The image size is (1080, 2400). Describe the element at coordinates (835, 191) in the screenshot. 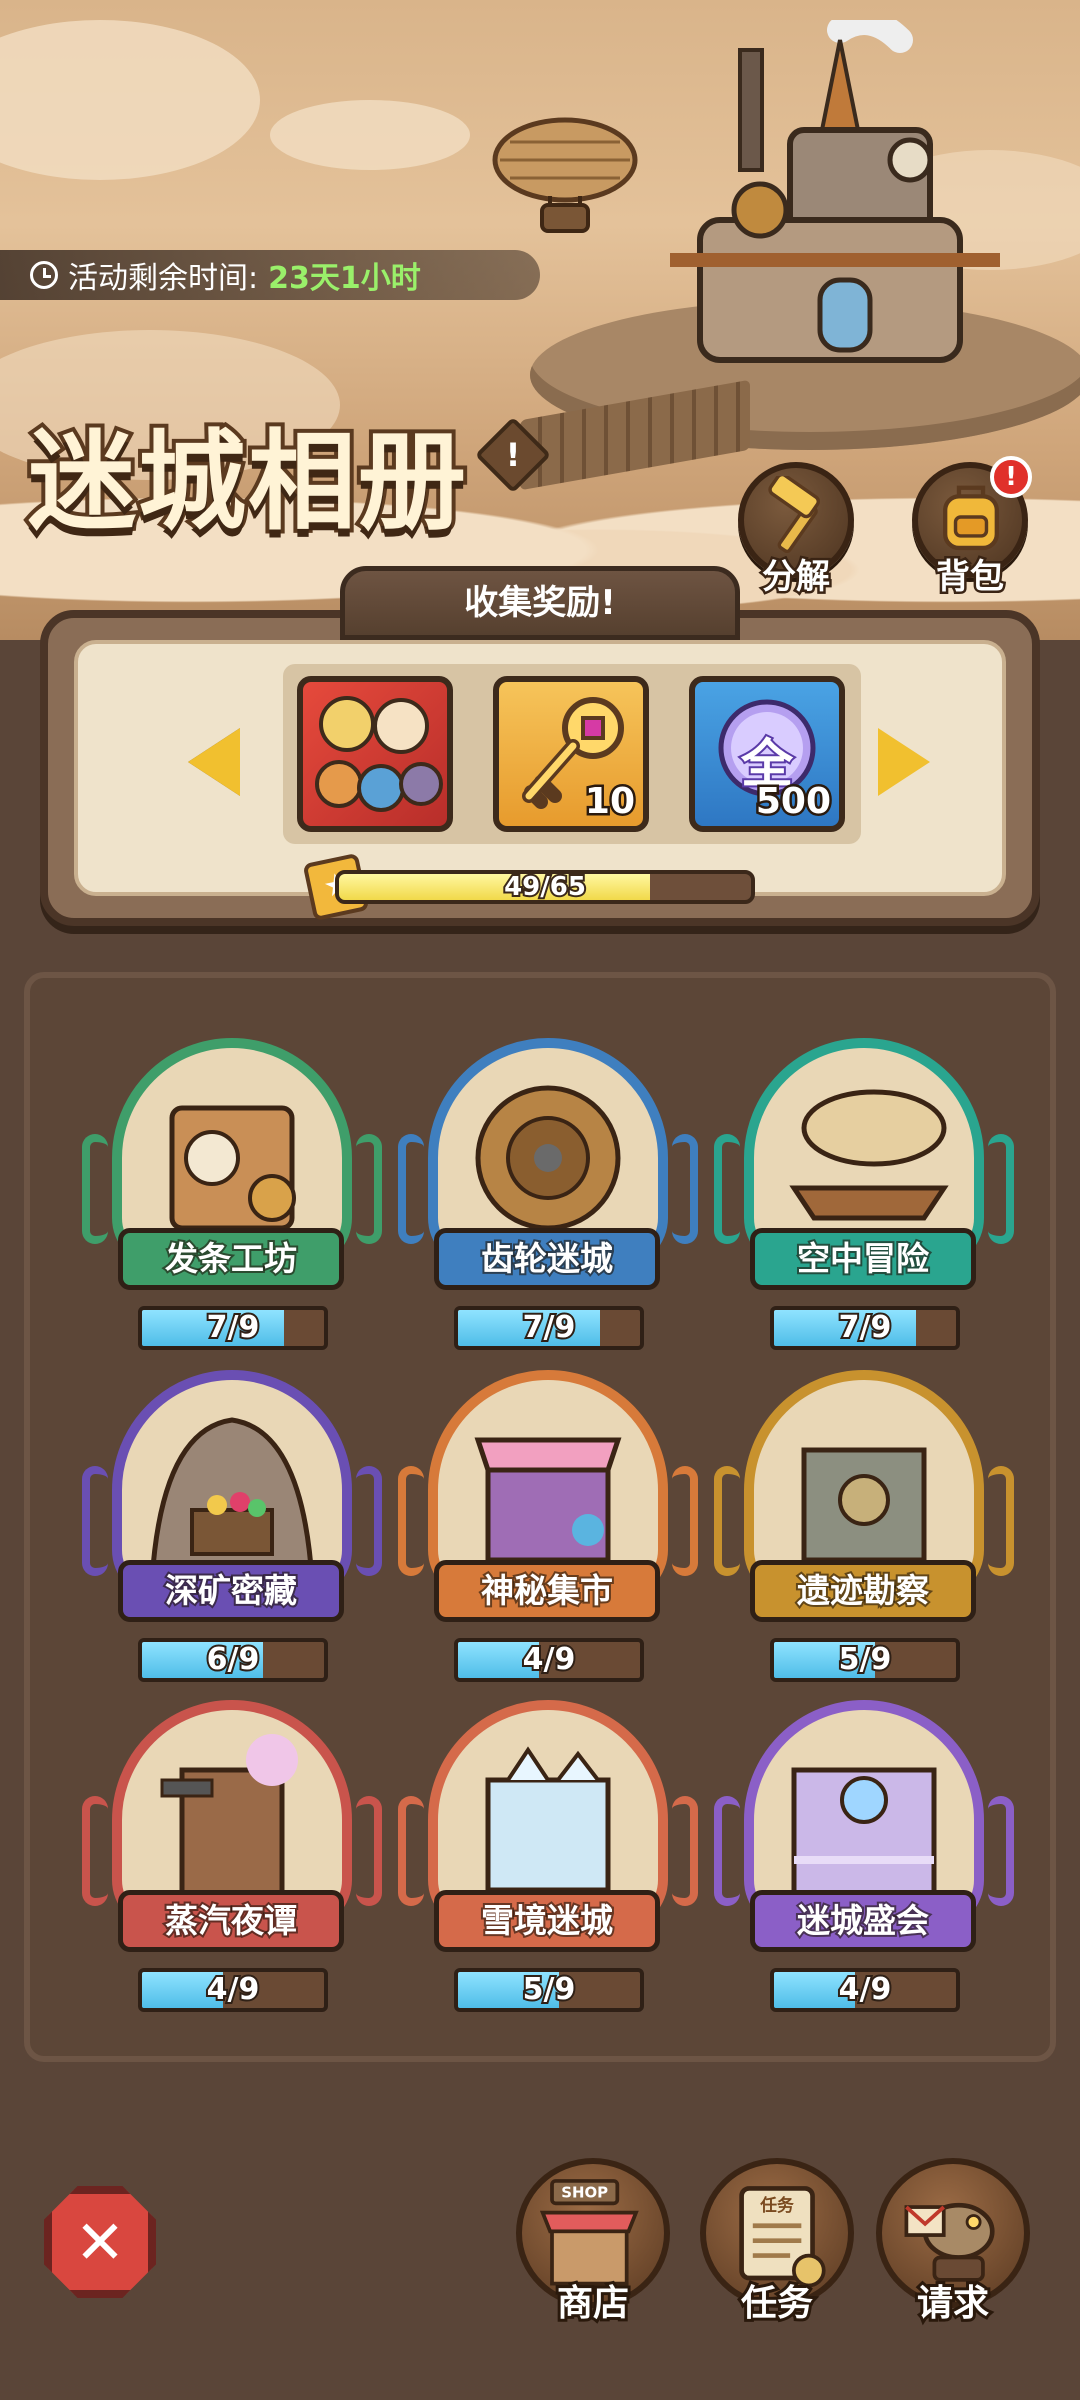

I see `steam-castle-icon` at that location.